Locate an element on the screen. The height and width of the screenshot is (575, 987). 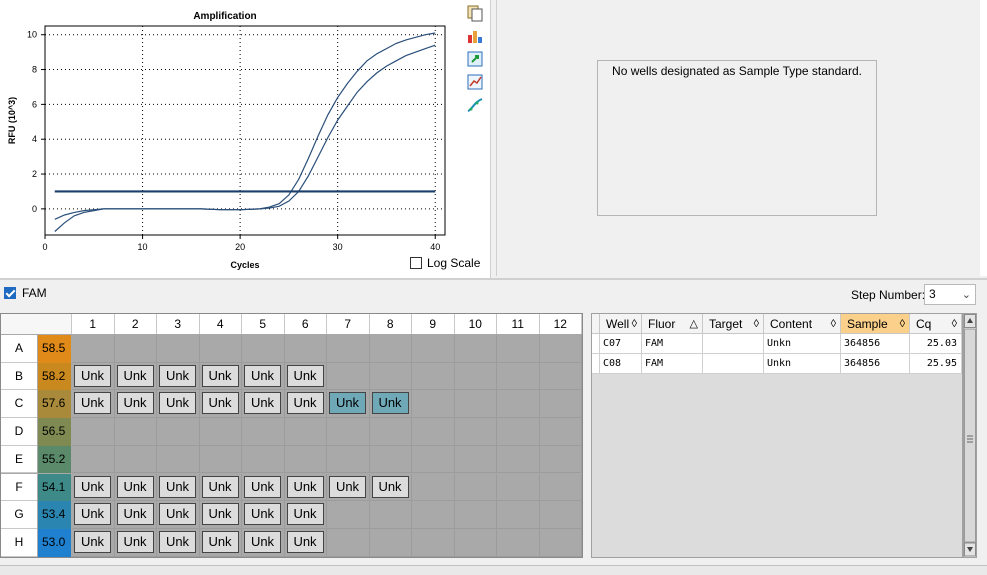
plate-well-F7: Unk is located at coordinates (348, 487).